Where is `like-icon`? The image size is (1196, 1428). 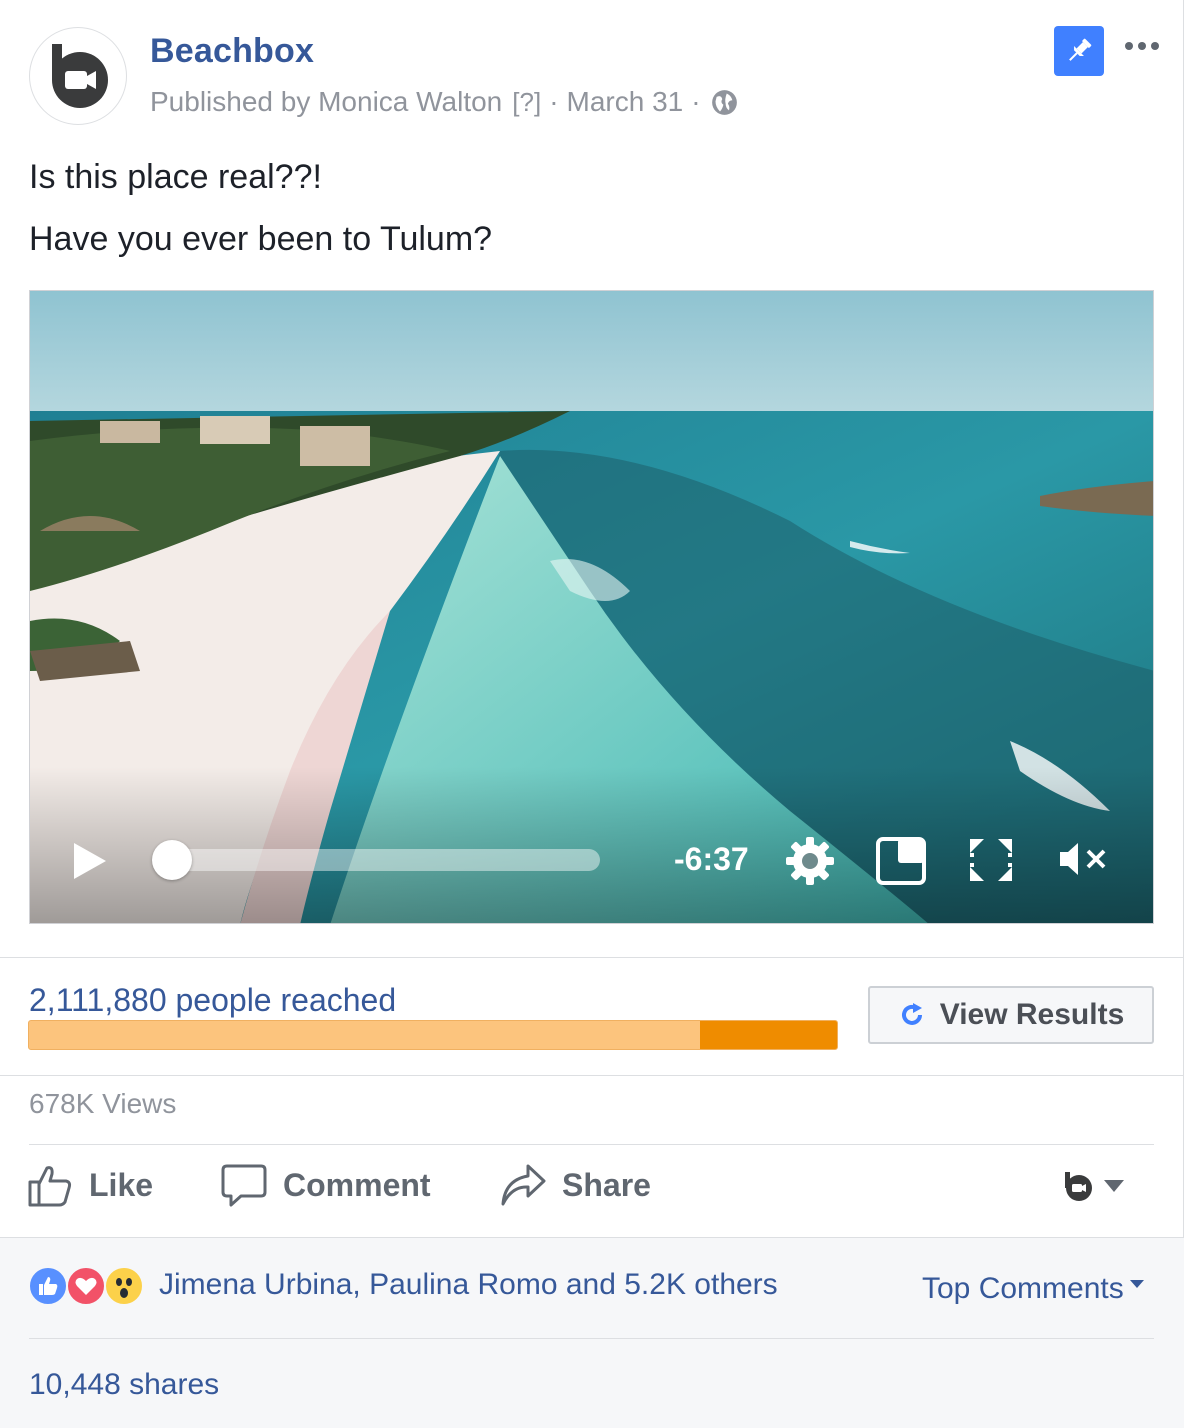
like-icon is located at coordinates (50, 1186).